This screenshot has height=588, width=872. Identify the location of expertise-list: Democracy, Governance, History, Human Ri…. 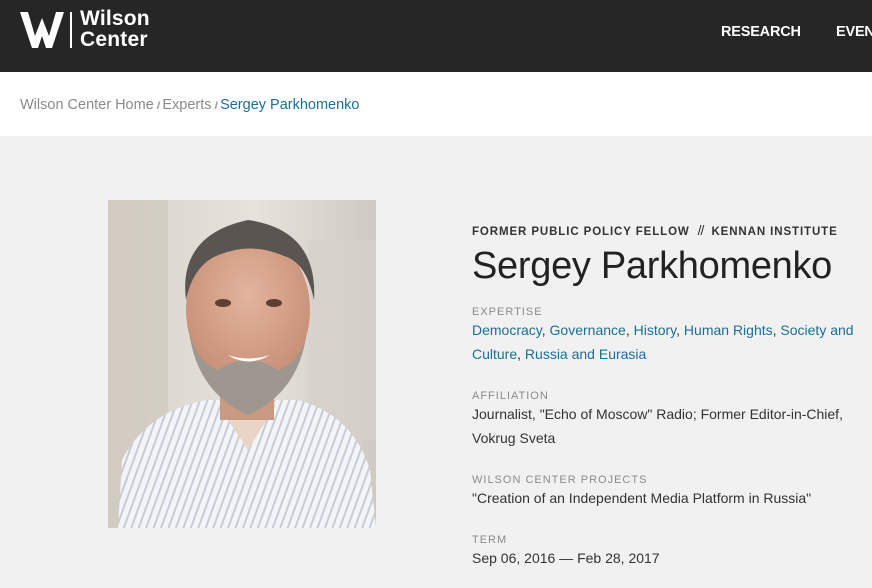
(663, 342).